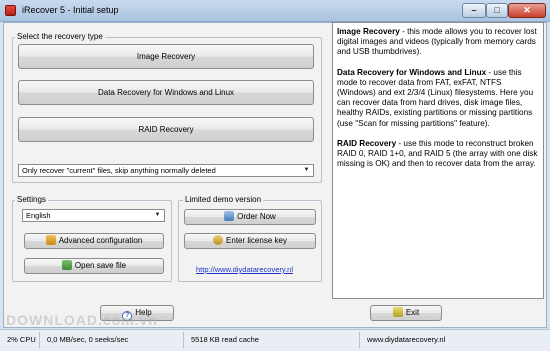  Describe the element at coordinates (166, 129) in the screenshot. I see `raid-recovery-button: RAID Recovery` at that location.